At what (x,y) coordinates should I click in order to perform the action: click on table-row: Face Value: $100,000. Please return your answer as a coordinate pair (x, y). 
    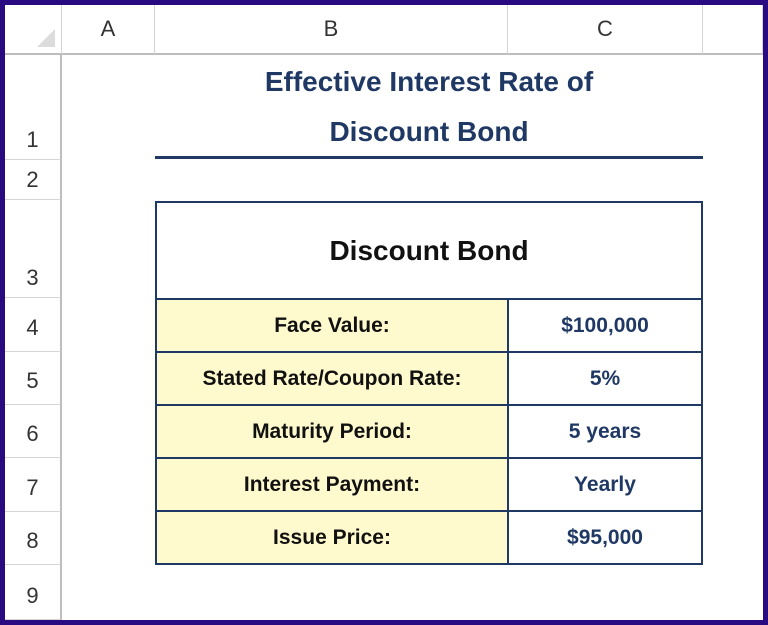
    Looking at the image, I should click on (429, 326).